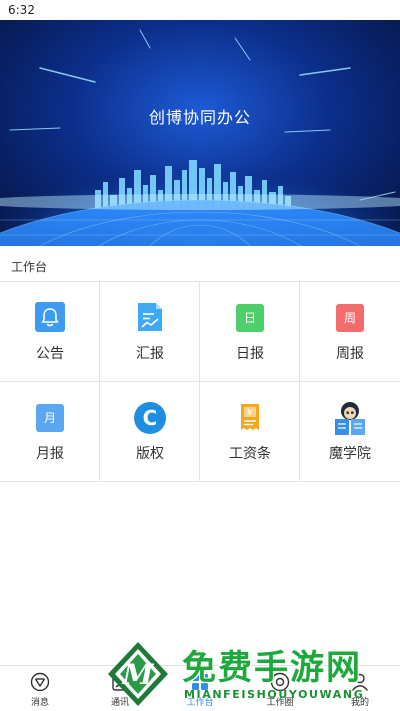 This screenshot has width=400, height=711. I want to click on watermark-logo: M, so click(138, 674).